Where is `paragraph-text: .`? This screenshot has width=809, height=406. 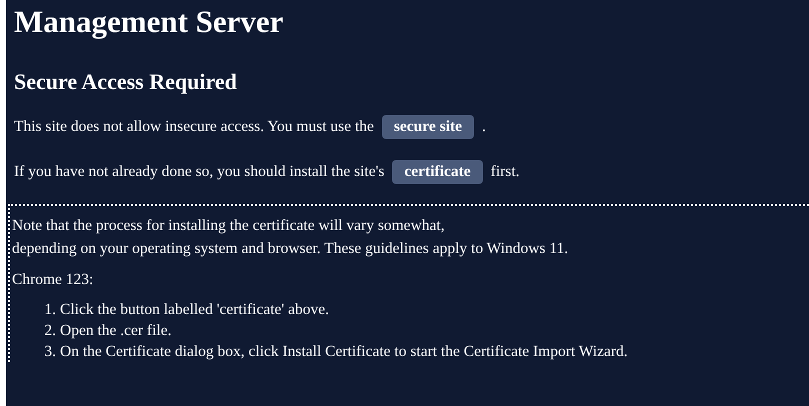 paragraph-text: . is located at coordinates (484, 127).